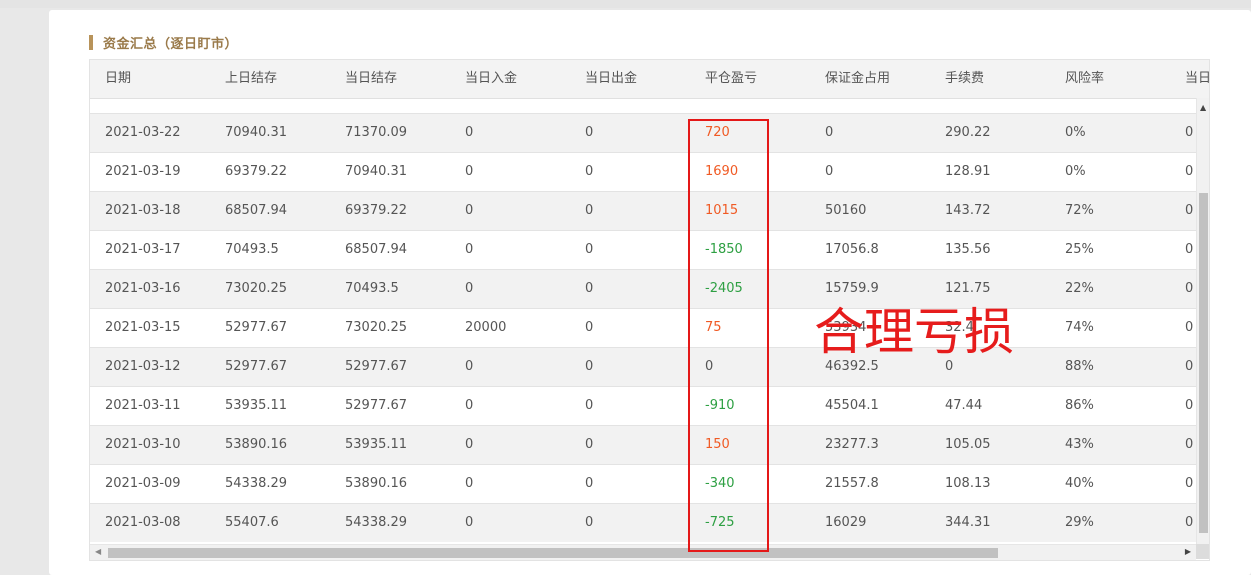 The height and width of the screenshot is (575, 1251). What do you see at coordinates (371, 79) in the screenshot?
I see `column-header-curr-balance: 当日结存` at bounding box center [371, 79].